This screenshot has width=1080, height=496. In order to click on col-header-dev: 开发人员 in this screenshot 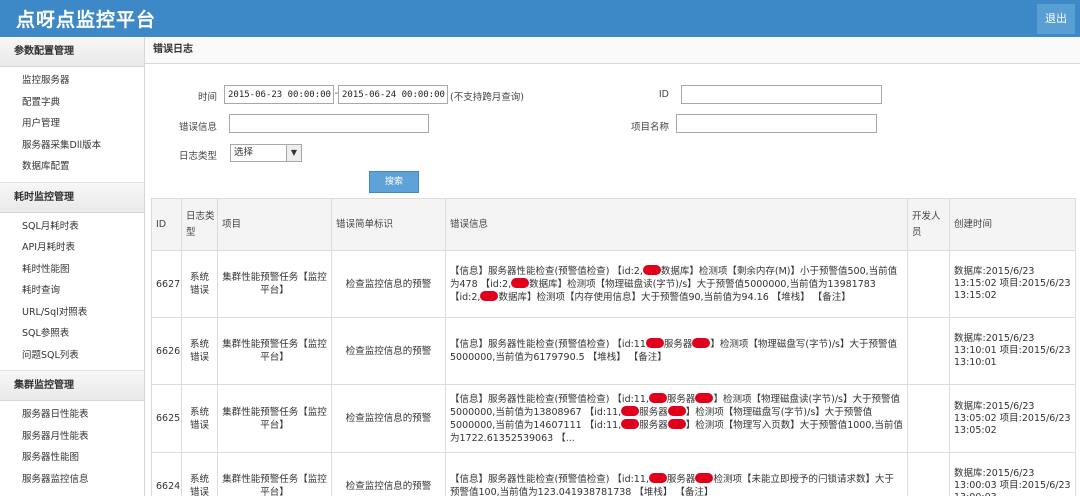, I will do `click(928, 224)`.